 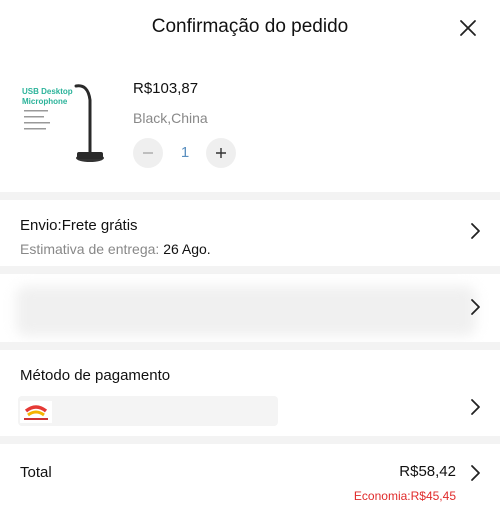 I want to click on plus-icon, so click(x=221, y=153).